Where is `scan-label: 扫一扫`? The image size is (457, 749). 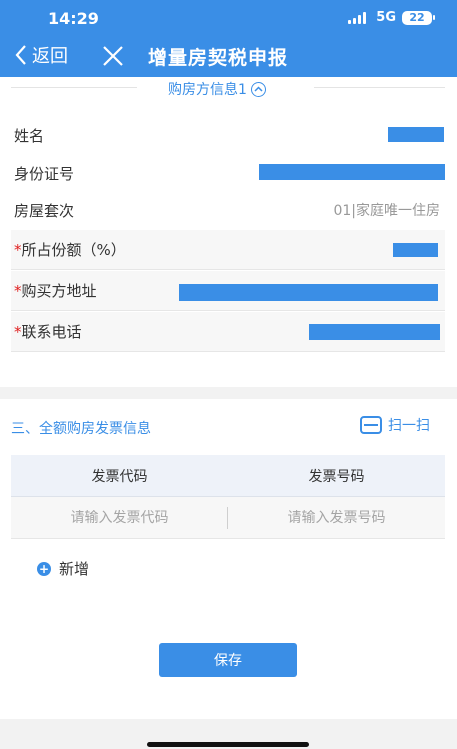 scan-label: 扫一扫 is located at coordinates (409, 426).